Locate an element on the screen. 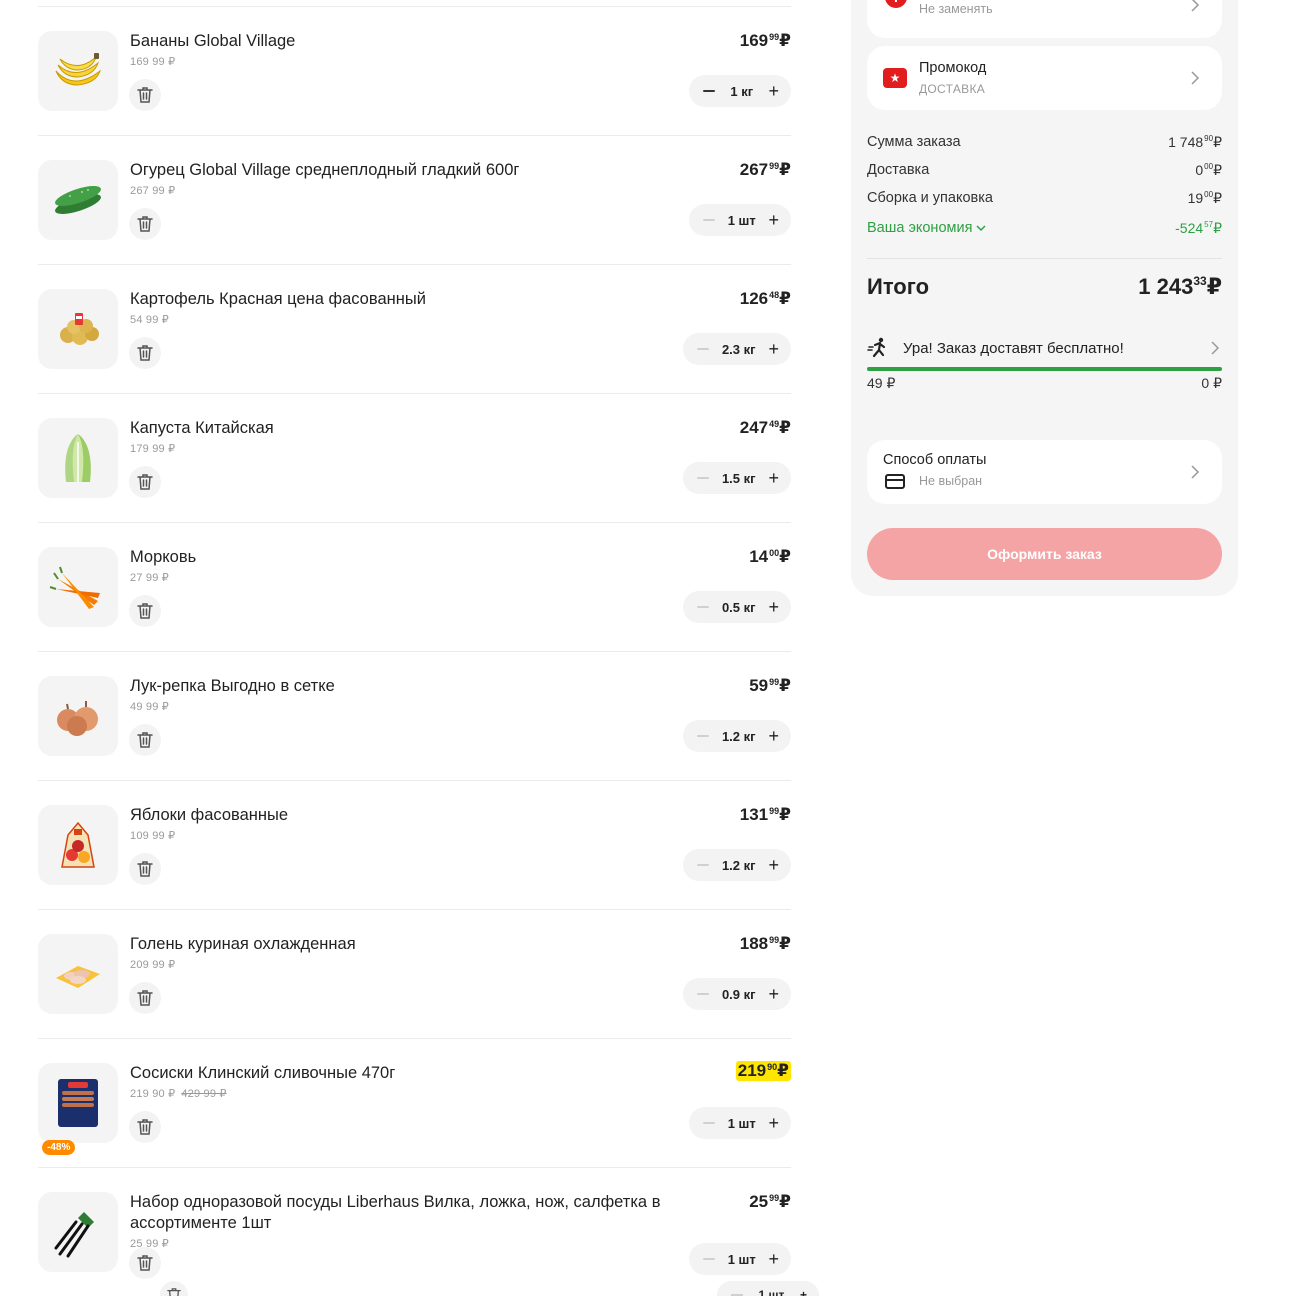  price-main: 14 is located at coordinates (759, 556).